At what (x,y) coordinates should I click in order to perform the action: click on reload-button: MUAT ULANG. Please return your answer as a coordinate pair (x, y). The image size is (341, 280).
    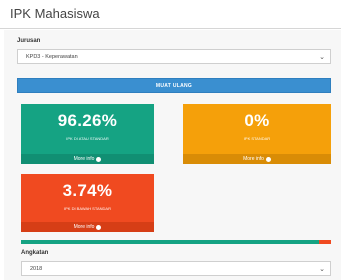
    Looking at the image, I should click on (174, 85).